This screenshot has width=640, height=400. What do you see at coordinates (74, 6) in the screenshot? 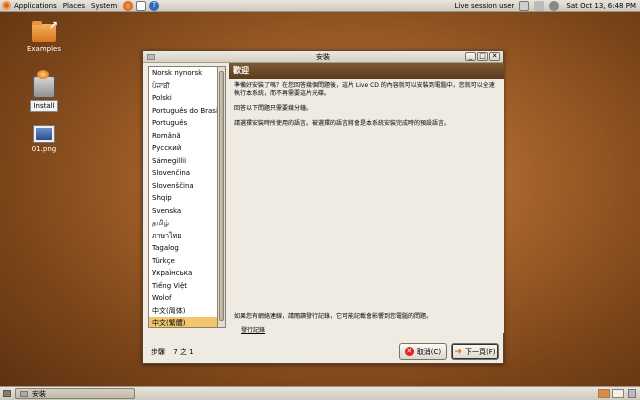
I see `menu-places: Places` at bounding box center [74, 6].